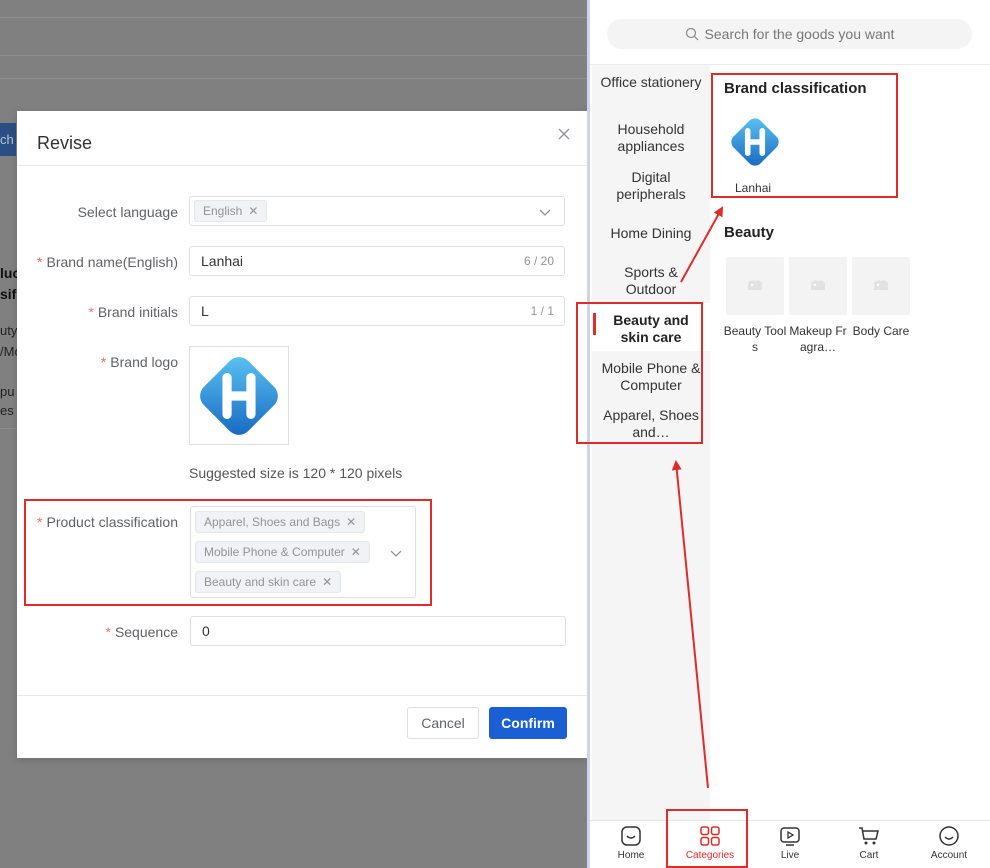  Describe the element at coordinates (691, 34) in the screenshot. I see `search-icon` at that location.